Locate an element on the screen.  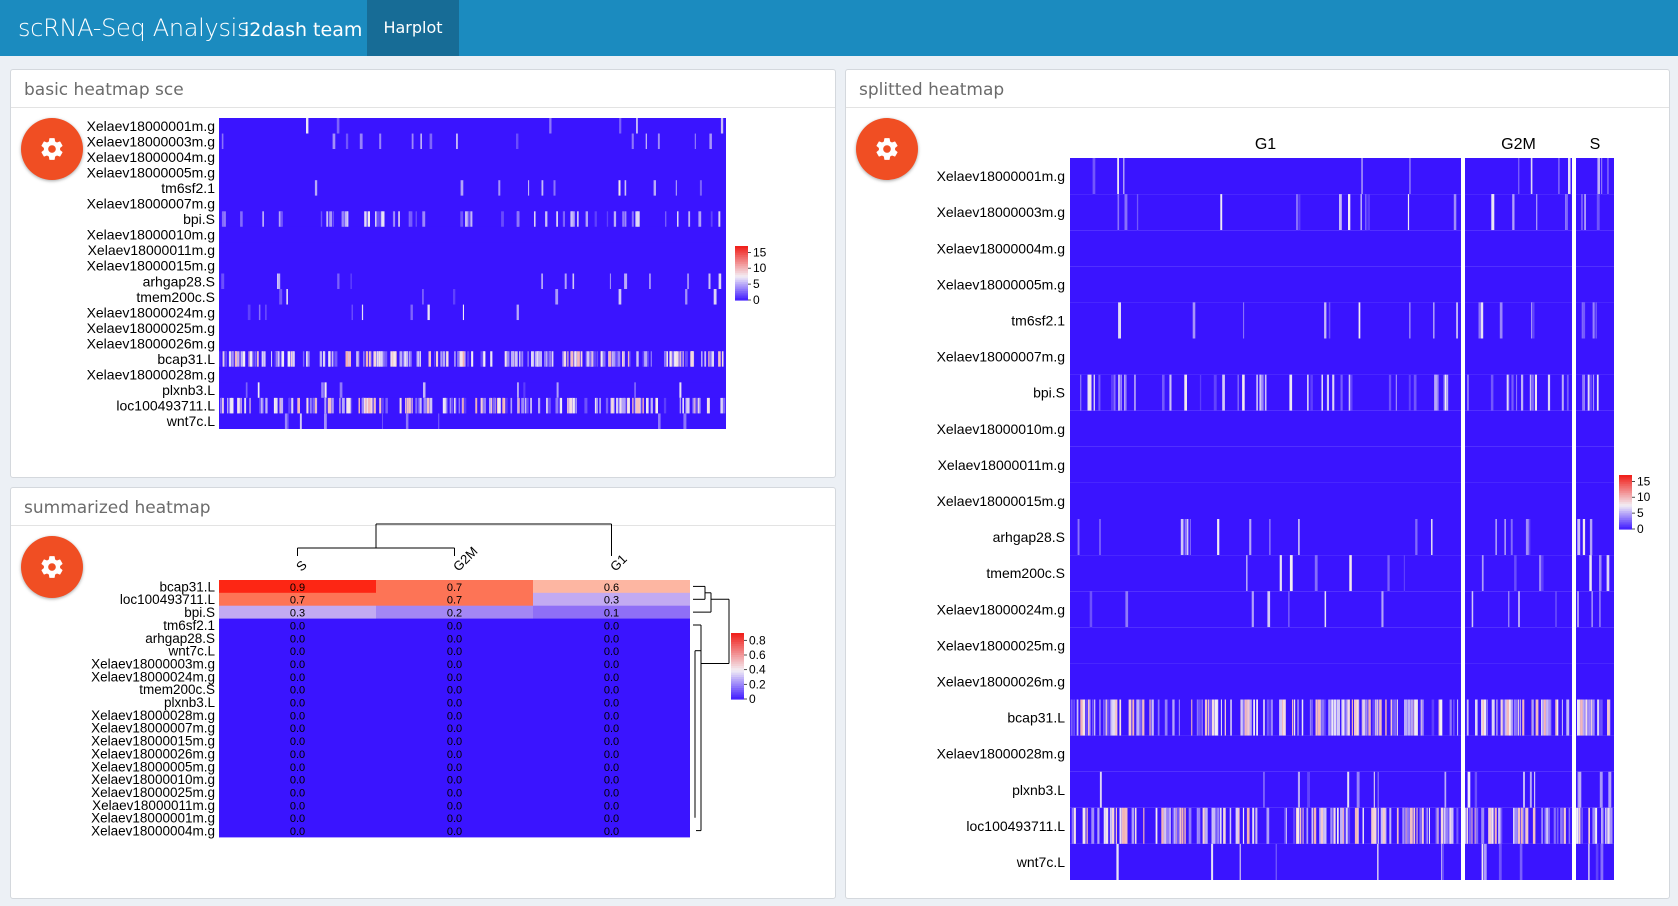
summarized-heatmap-column-label: S is located at coordinates (301, 565).